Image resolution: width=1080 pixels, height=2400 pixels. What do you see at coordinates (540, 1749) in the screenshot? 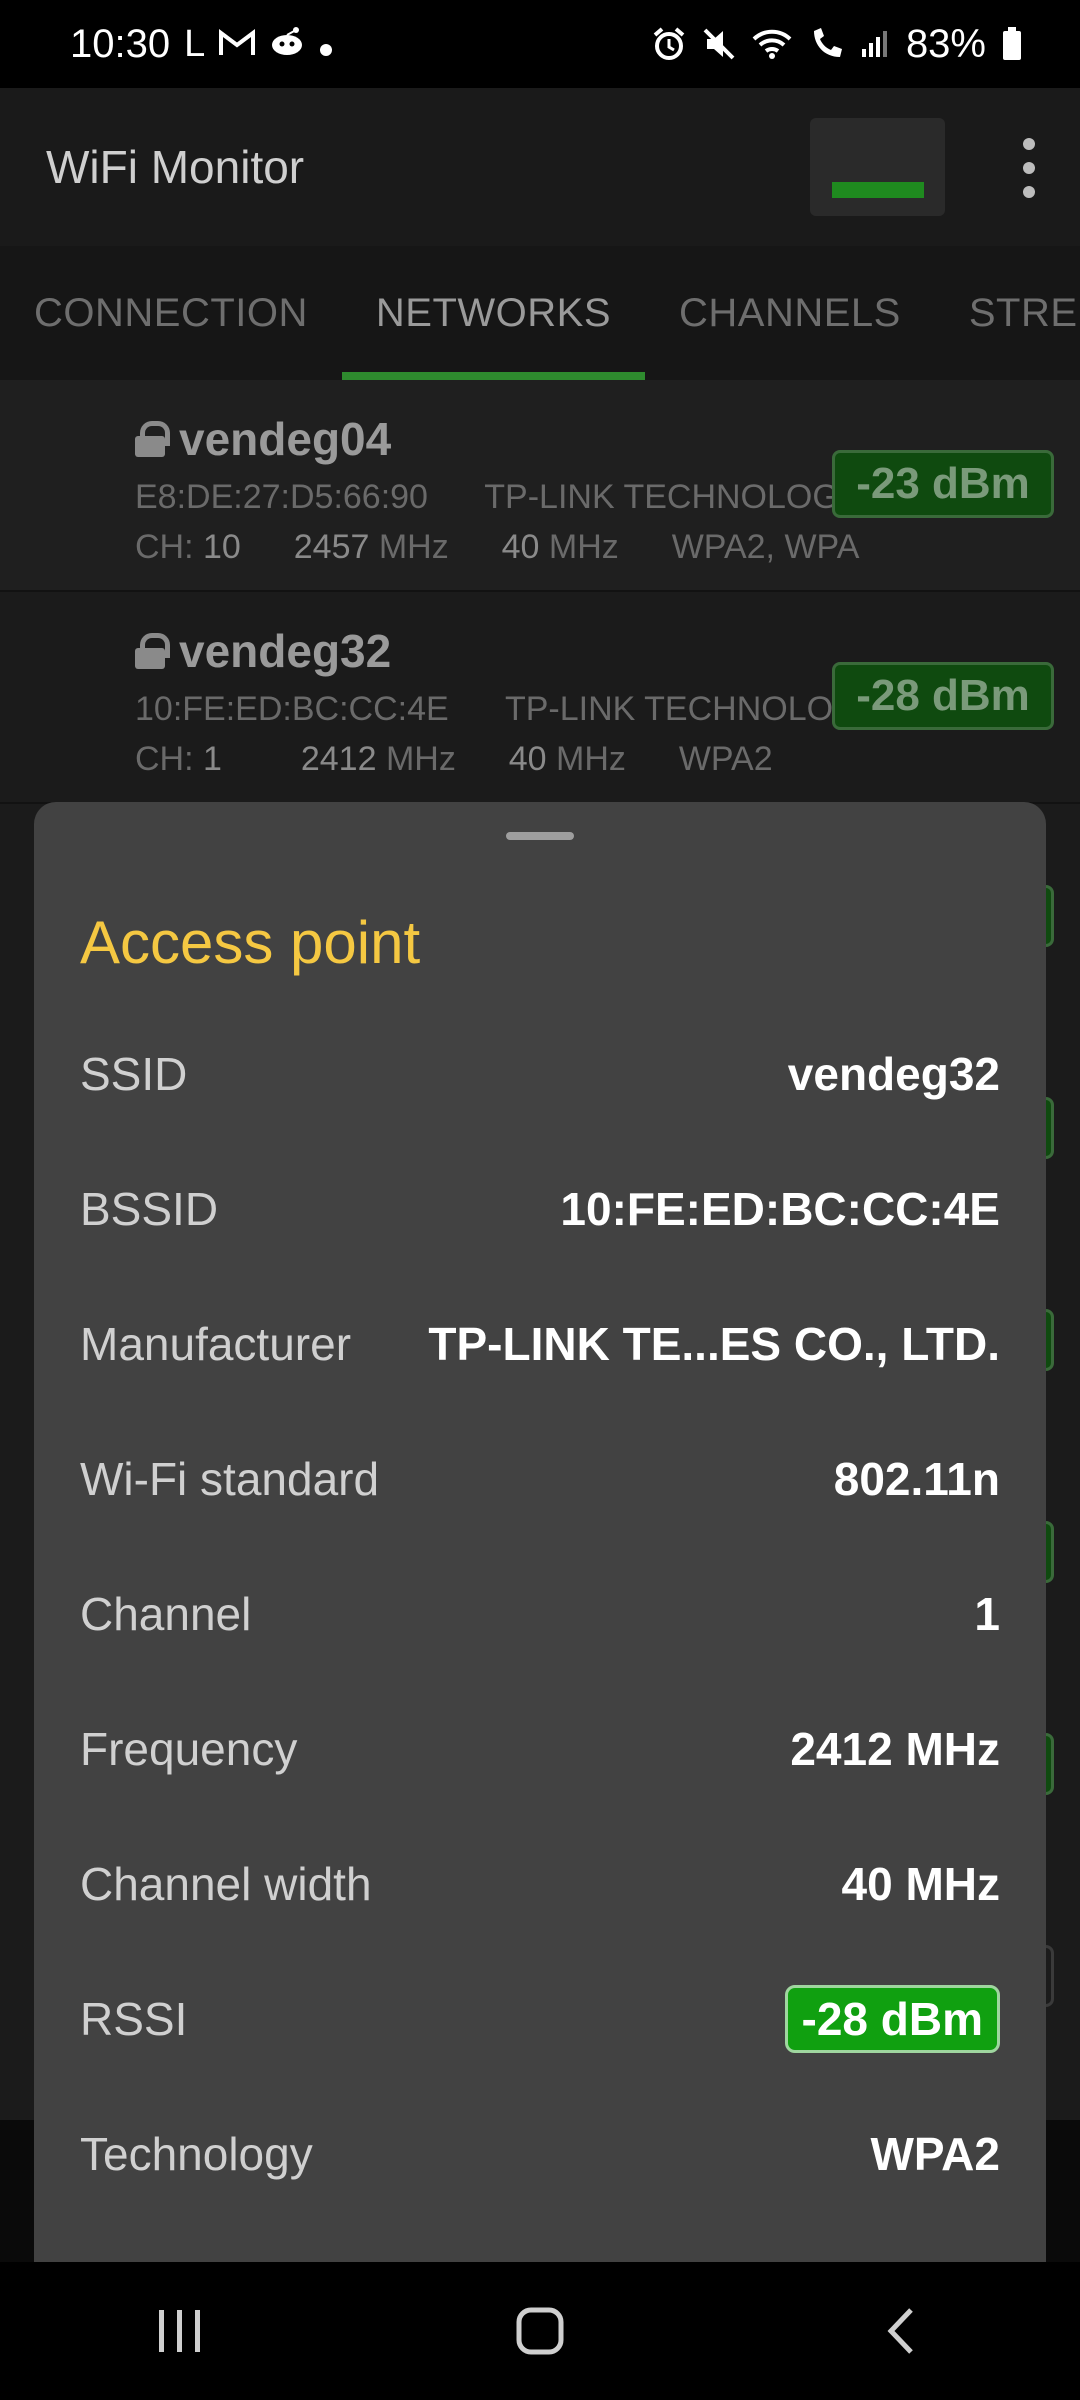
I see `detail-row-frequency: Frequency 2412 MHz` at bounding box center [540, 1749].